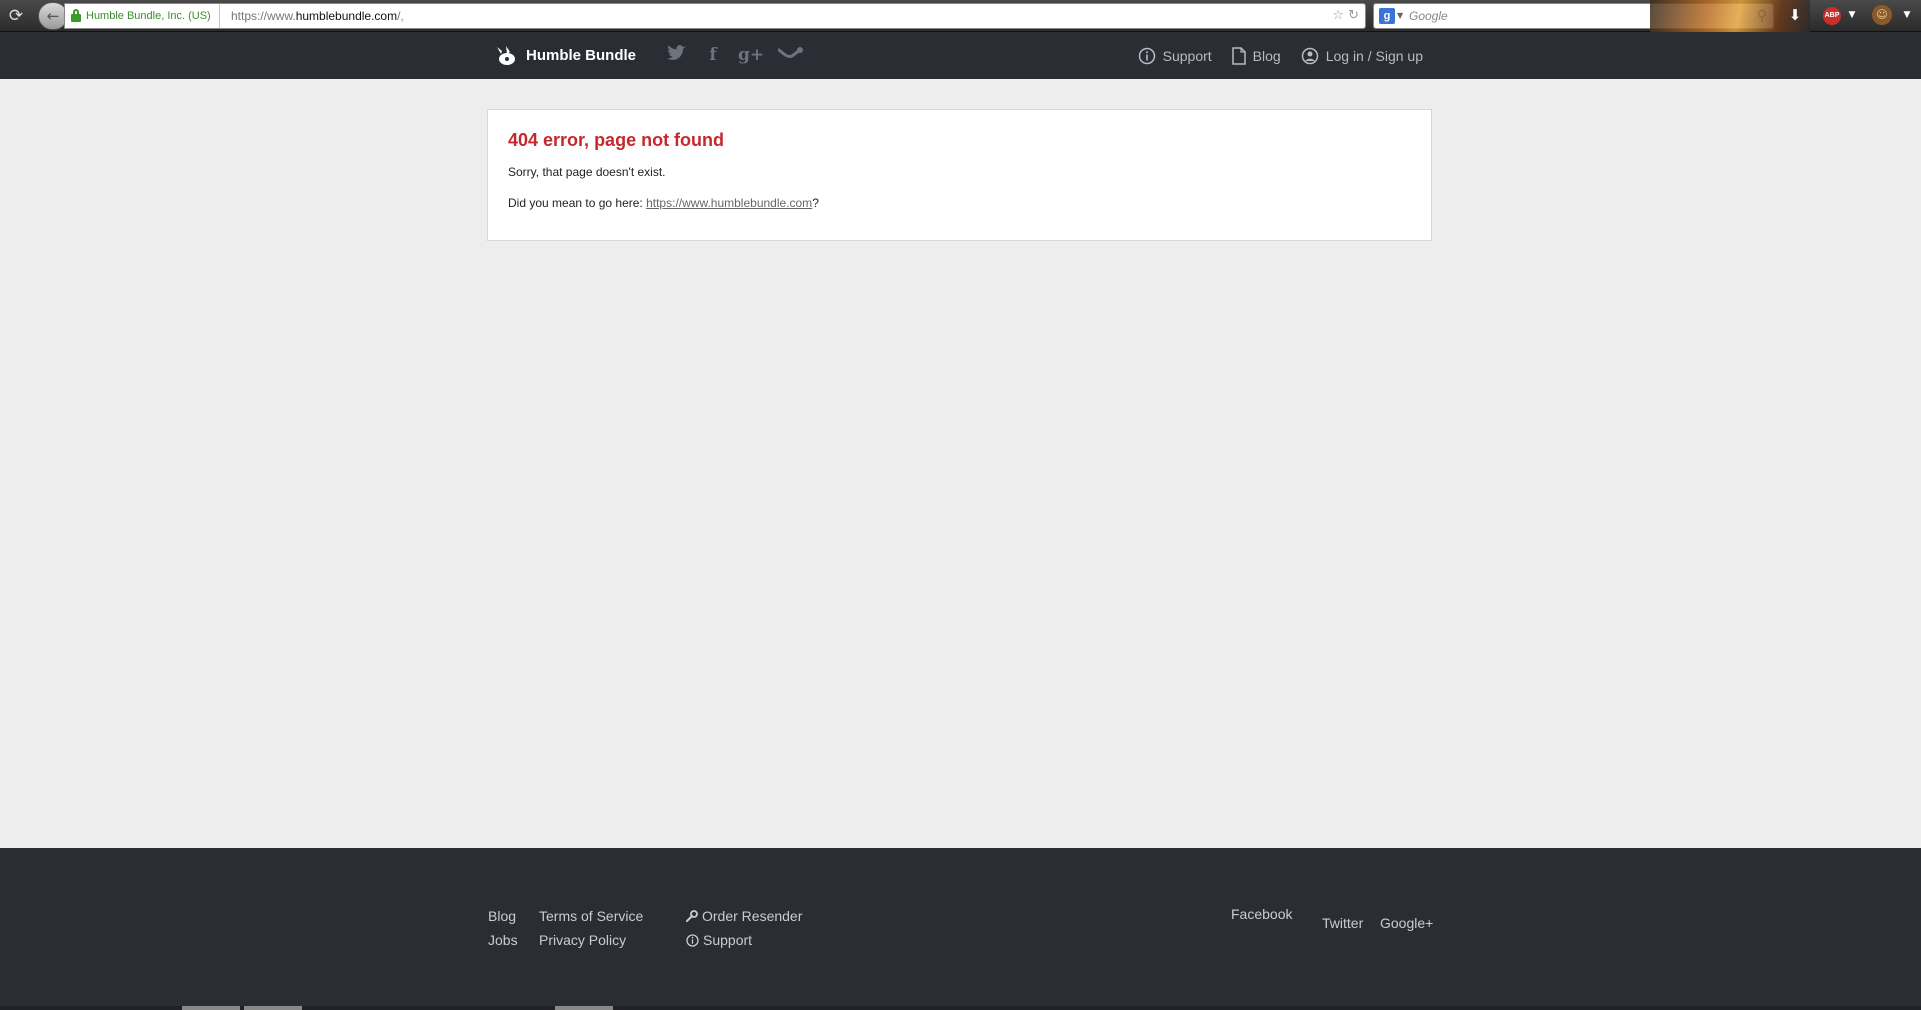 This screenshot has height=1010, width=1921. Describe the element at coordinates (1187, 55) in the screenshot. I see `support-label: Support` at that location.